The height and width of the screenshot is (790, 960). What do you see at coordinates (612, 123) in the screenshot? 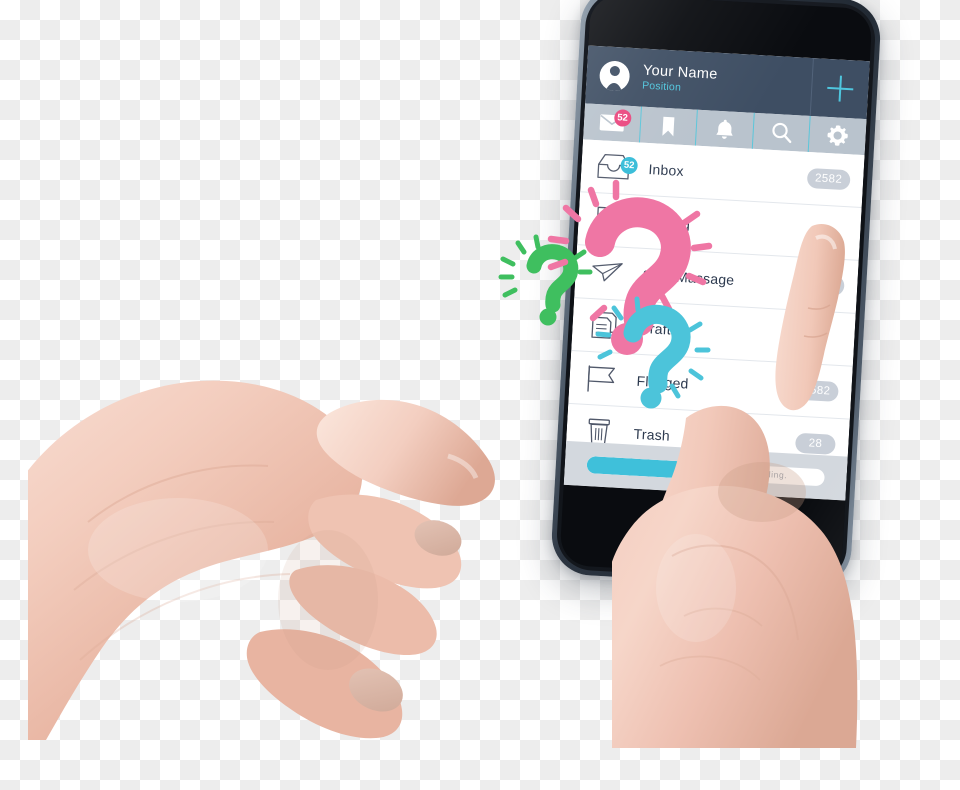
I see `toolbar-mail-button: 52` at bounding box center [612, 123].